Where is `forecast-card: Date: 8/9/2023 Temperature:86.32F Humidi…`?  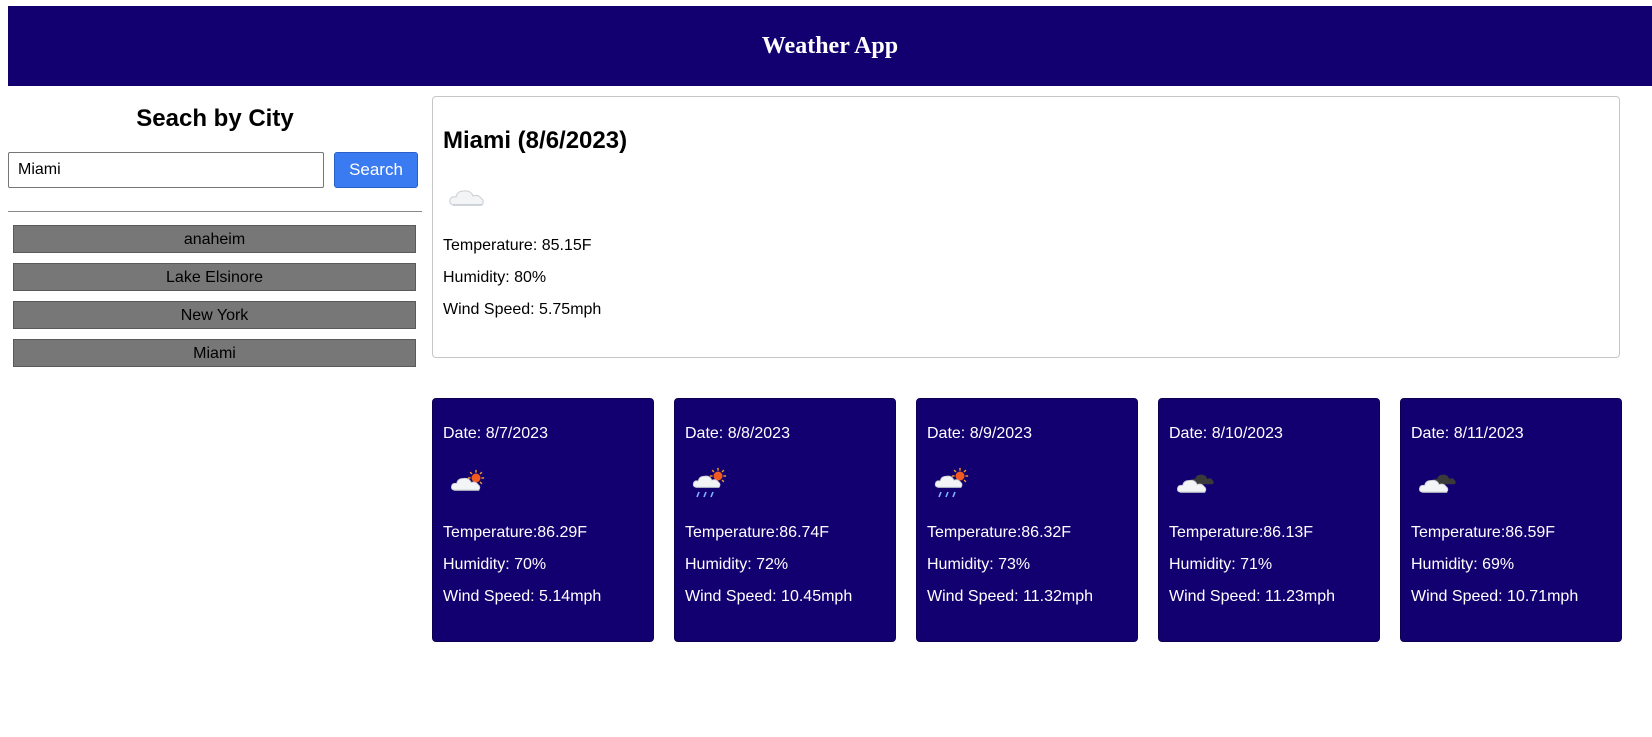 forecast-card: Date: 8/9/2023 Temperature:86.32F Humidi… is located at coordinates (1027, 520).